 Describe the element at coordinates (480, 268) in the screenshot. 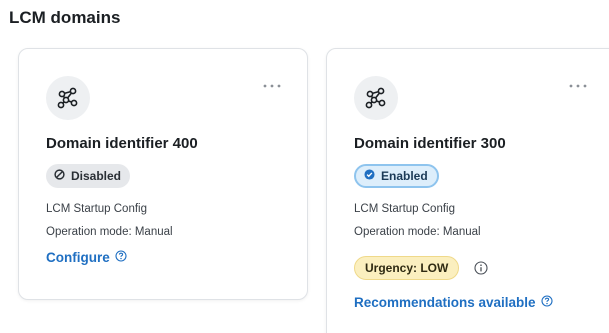

I see `info-circle-icon` at that location.